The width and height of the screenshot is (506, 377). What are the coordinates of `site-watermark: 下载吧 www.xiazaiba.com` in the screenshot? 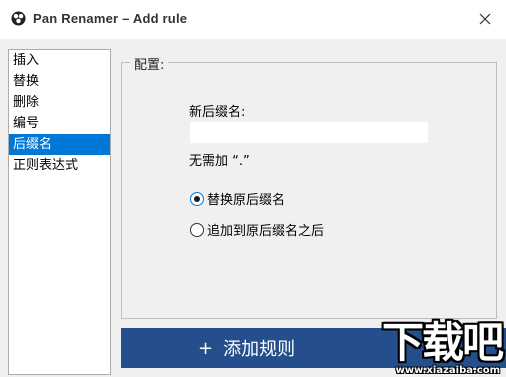 It's located at (437, 348).